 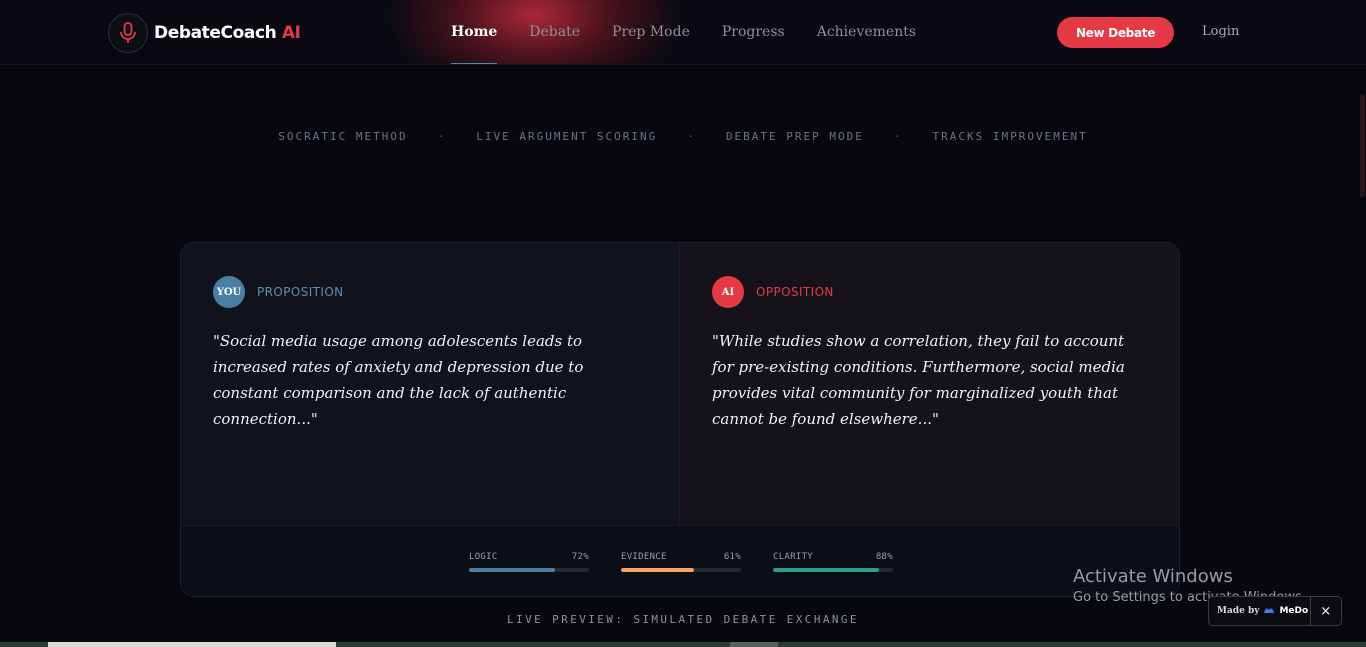 What do you see at coordinates (884, 557) in the screenshot?
I see `score-value: 88%` at bounding box center [884, 557].